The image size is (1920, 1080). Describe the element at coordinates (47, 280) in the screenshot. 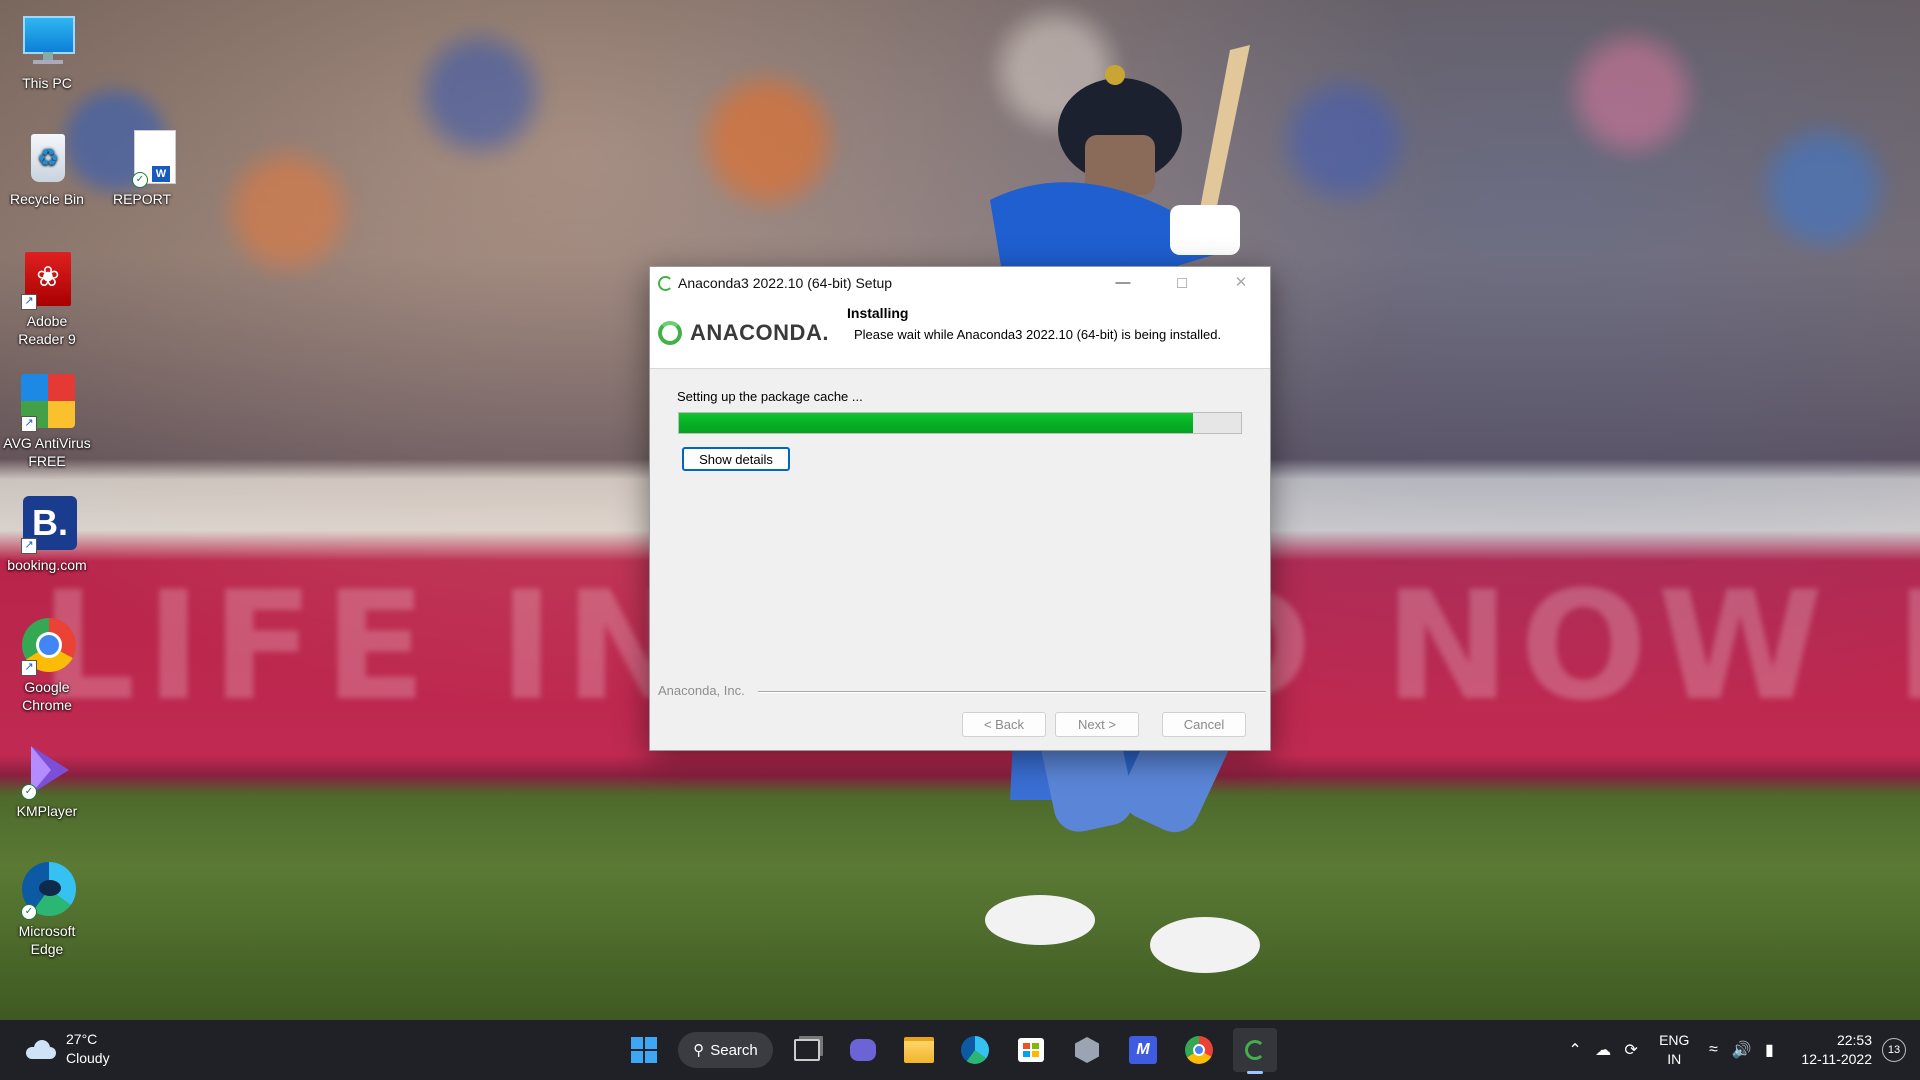

I see `adobe-reader-icon: ❀ ↗` at that location.